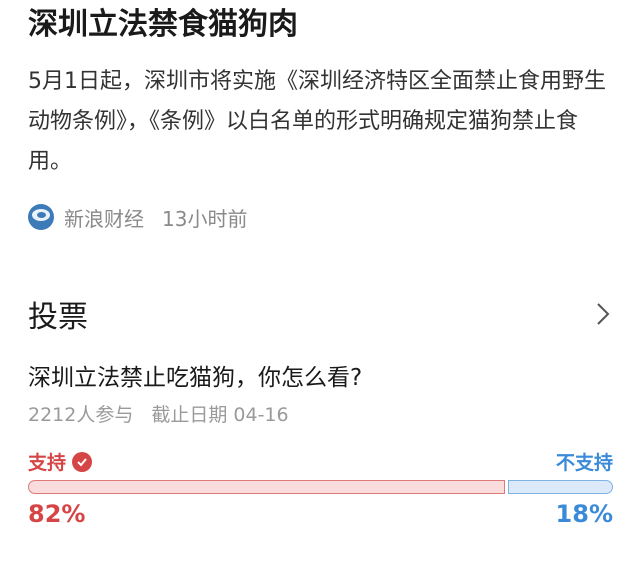 This screenshot has width=640, height=571. What do you see at coordinates (205, 218) in the screenshot?
I see `source-time: 13小时前` at bounding box center [205, 218].